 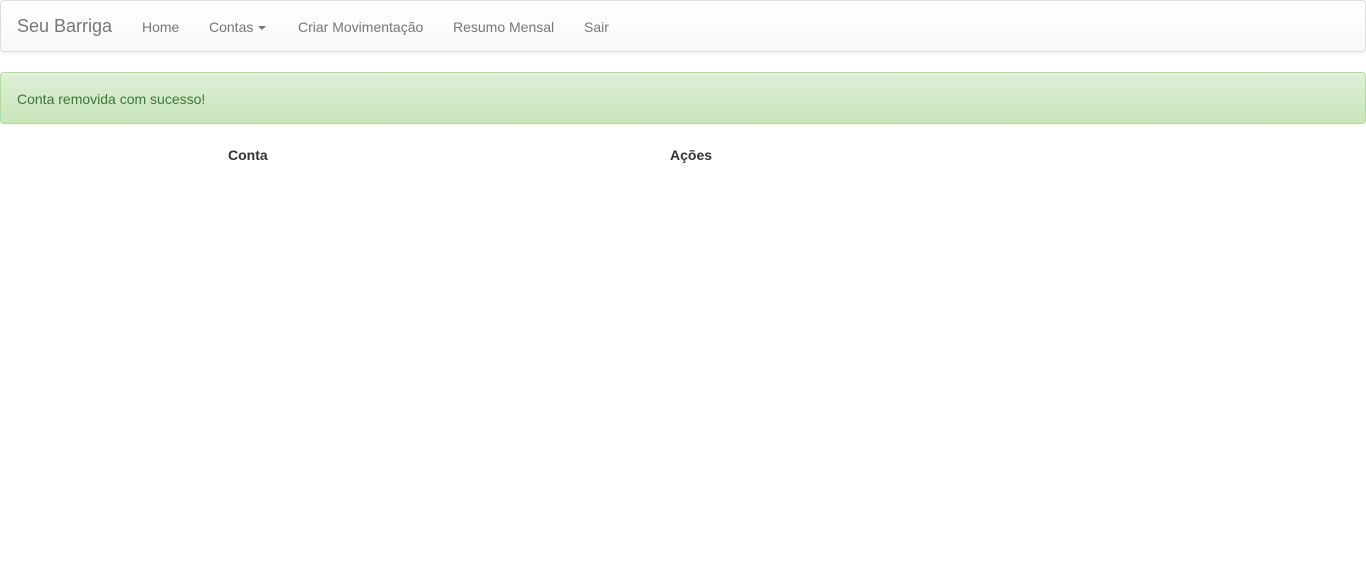 I want to click on nav-criar-movimentacao-label: Criar Movimentação, so click(x=361, y=27).